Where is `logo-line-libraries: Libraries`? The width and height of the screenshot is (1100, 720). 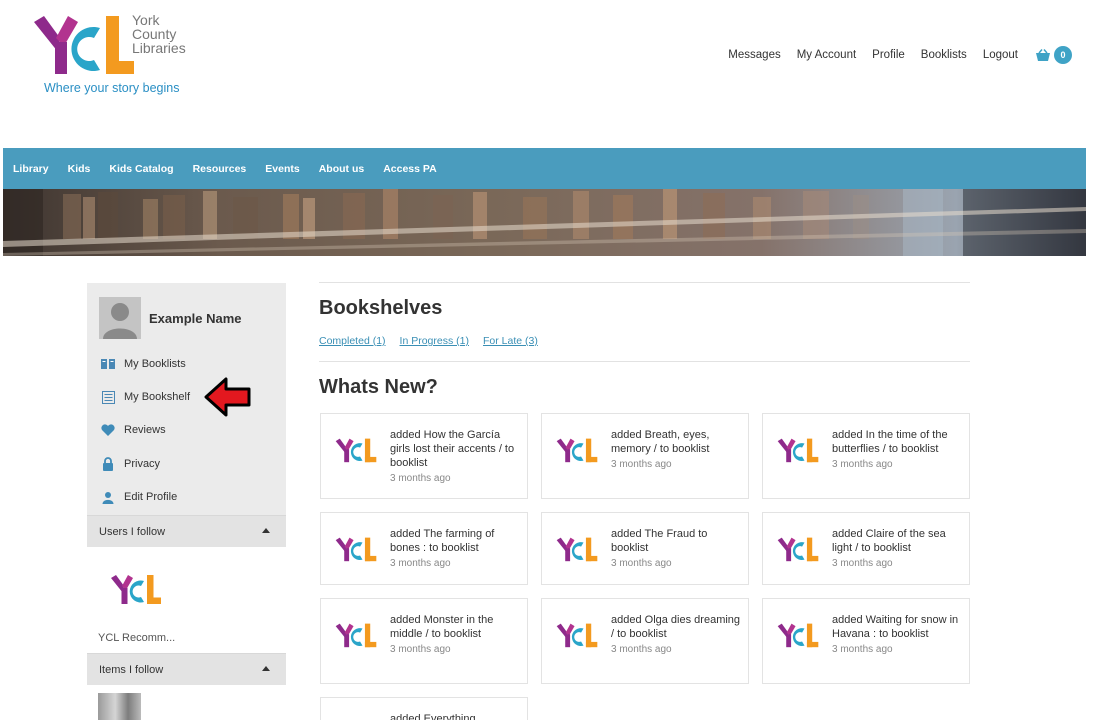 logo-line-libraries: Libraries is located at coordinates (159, 48).